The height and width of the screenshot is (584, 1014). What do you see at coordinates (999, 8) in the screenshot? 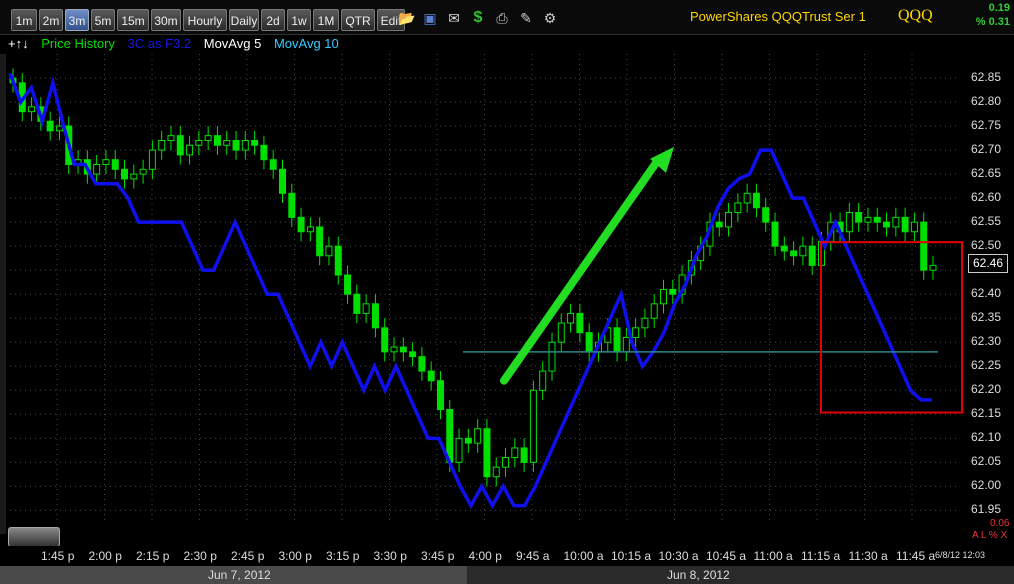
I see `price-change: 0.19` at bounding box center [999, 8].